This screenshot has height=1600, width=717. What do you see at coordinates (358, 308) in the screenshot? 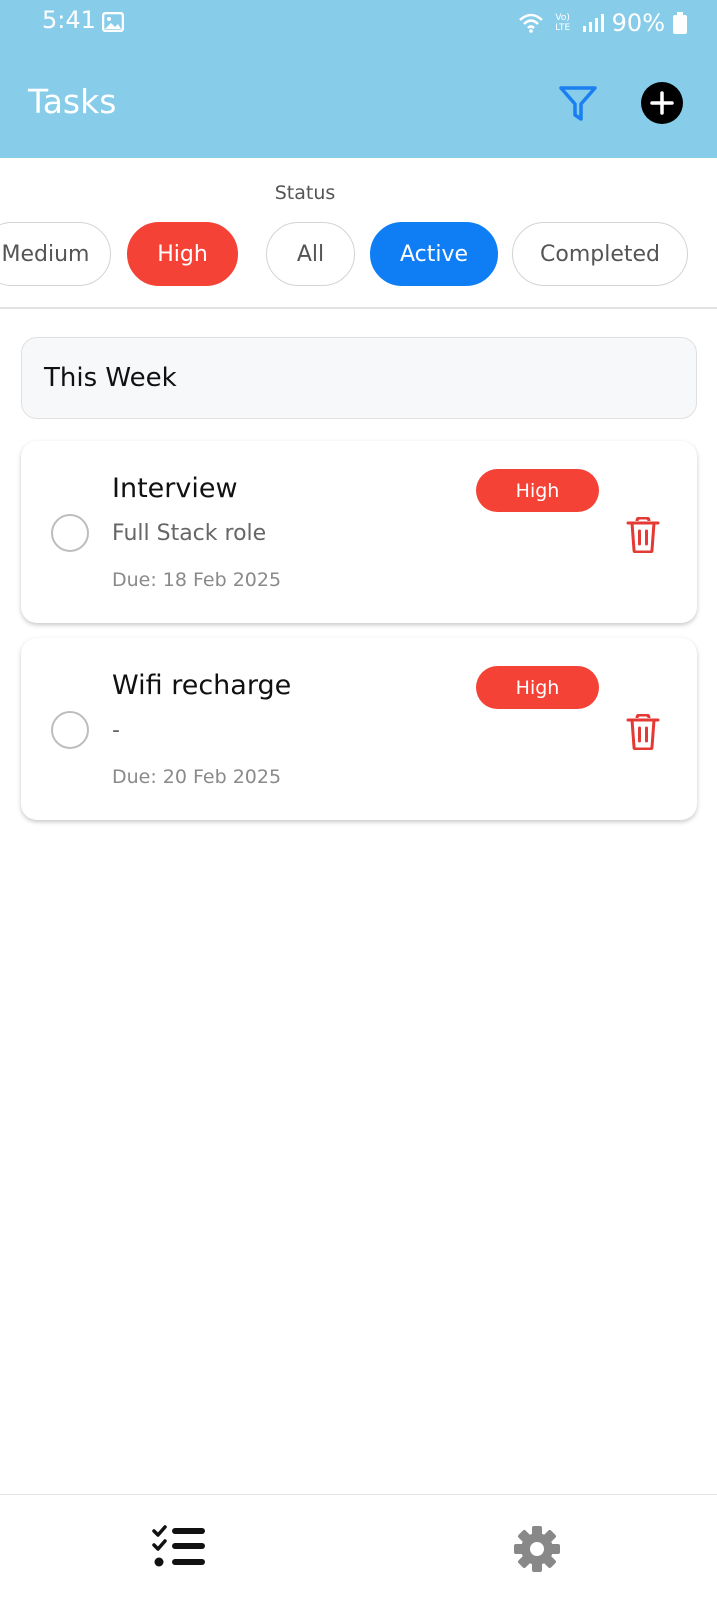
I see `divider` at bounding box center [358, 308].